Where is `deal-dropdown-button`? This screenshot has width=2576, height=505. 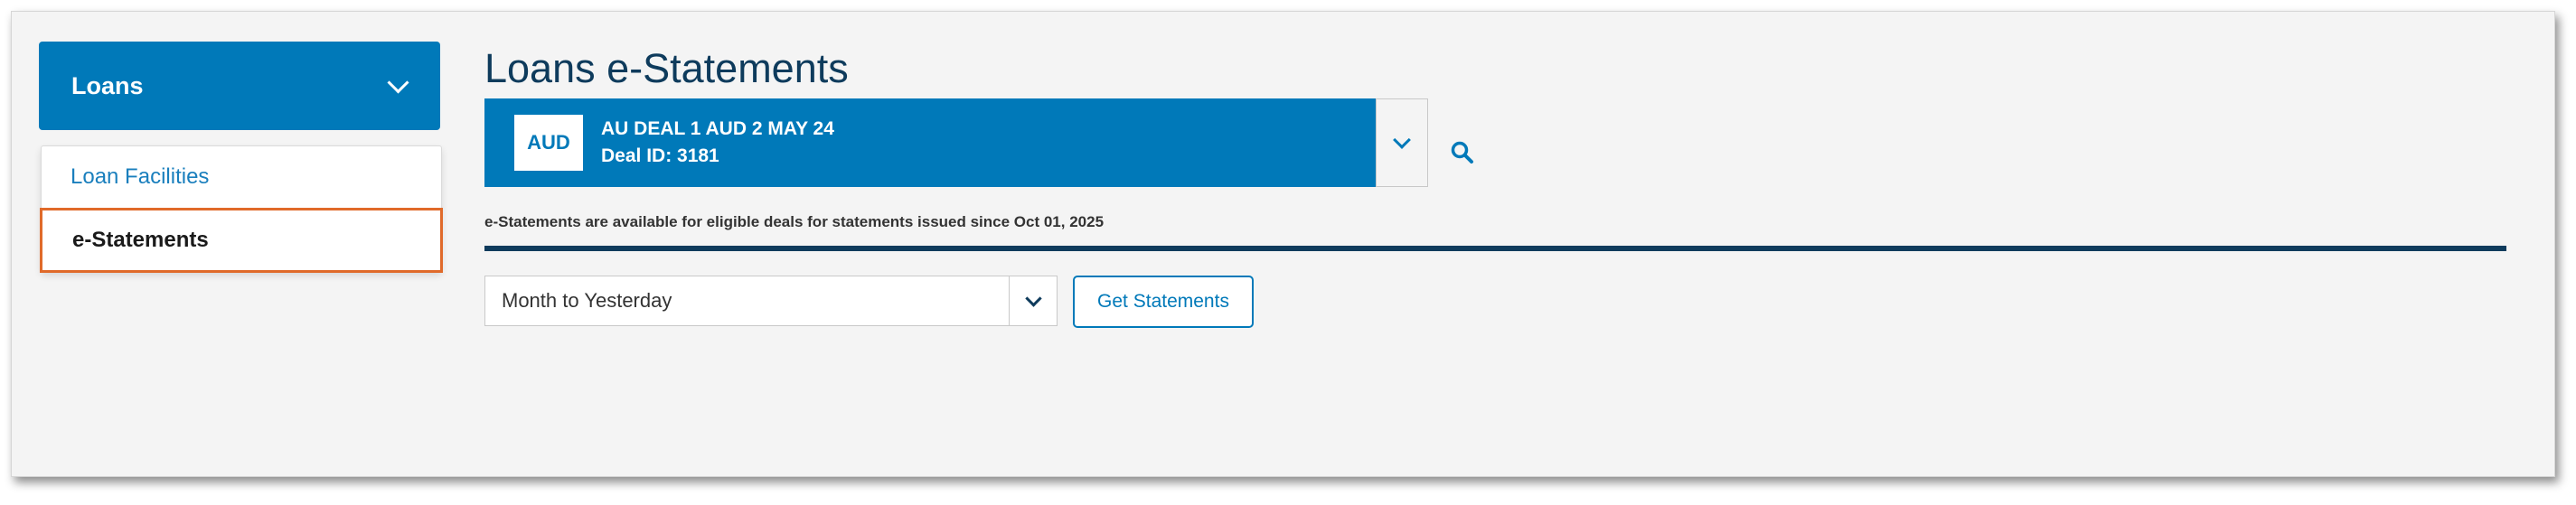
deal-dropdown-button is located at coordinates (1402, 142).